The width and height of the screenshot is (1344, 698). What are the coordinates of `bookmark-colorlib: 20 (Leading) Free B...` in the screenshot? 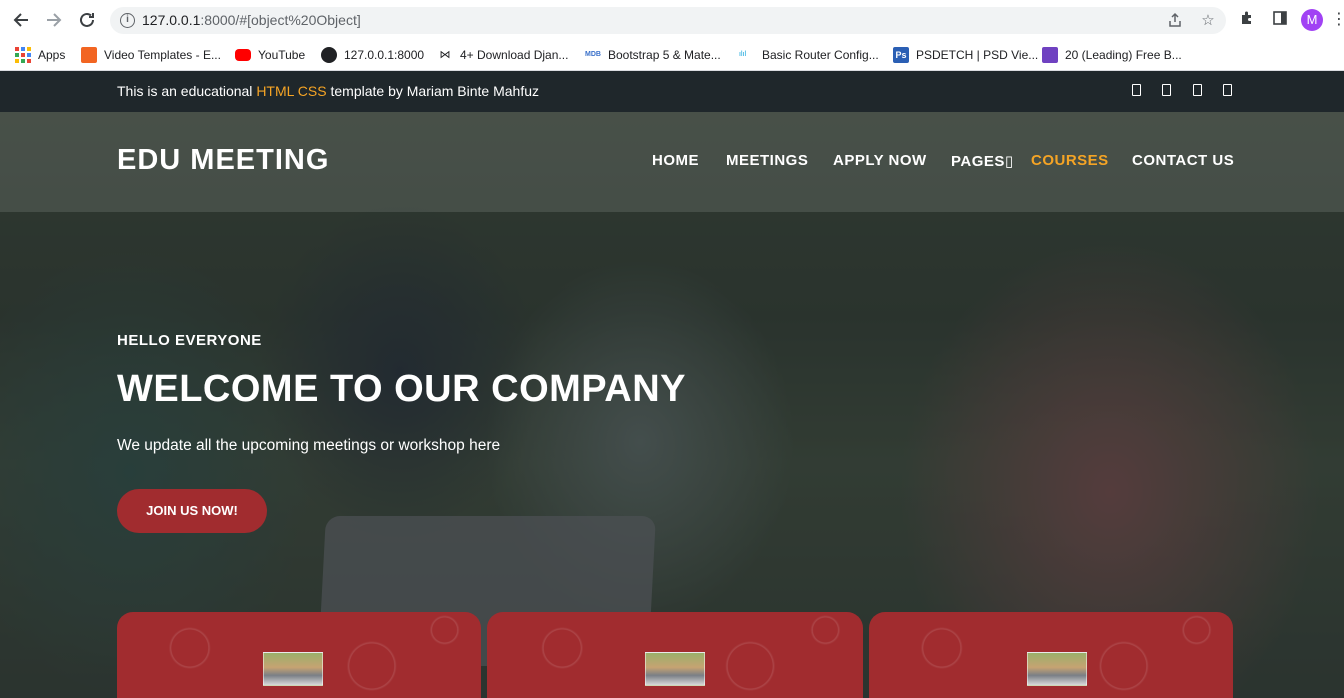 It's located at (1112, 55).